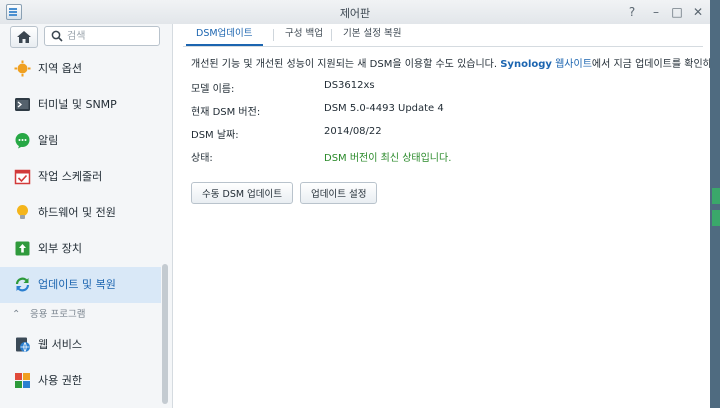 Image resolution: width=720 pixels, height=408 pixels. Describe the element at coordinates (572, 64) in the screenshot. I see `website-link: 웹사이트` at that location.